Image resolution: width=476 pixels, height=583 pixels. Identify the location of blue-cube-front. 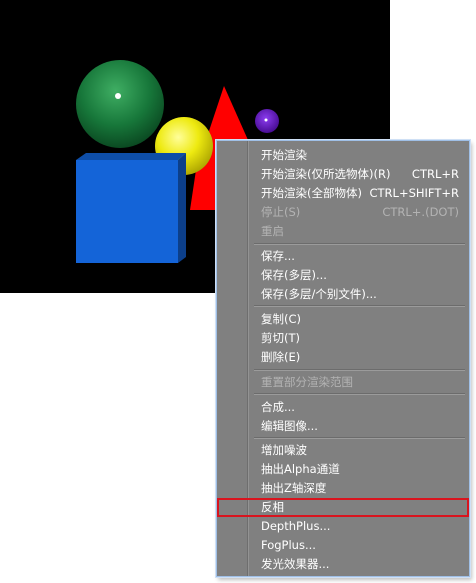
(127, 211).